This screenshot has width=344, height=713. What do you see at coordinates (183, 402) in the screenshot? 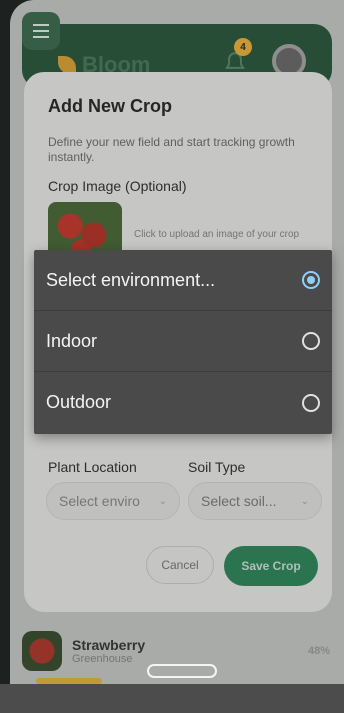
I see `option-outdoor: Outdoor` at bounding box center [183, 402].